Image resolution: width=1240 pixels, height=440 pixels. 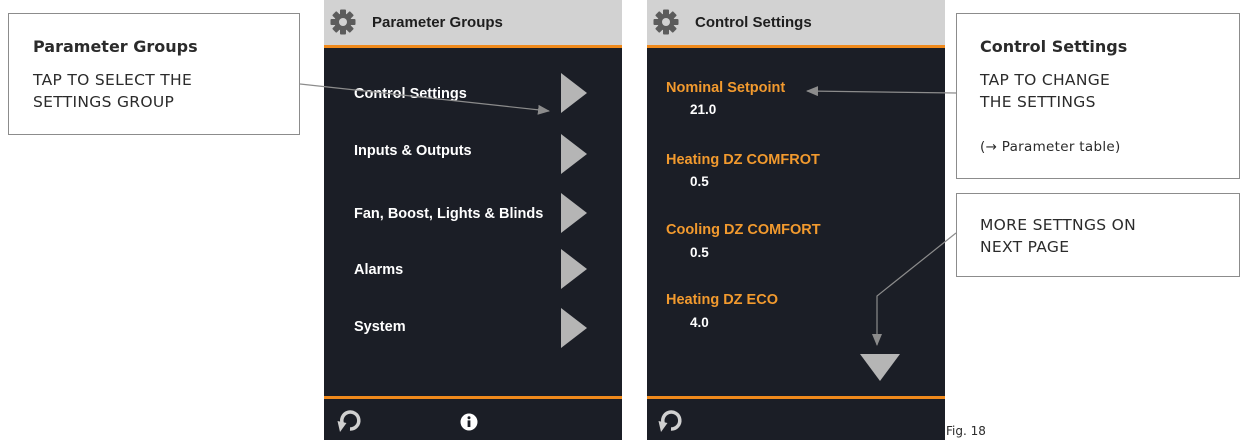 I want to click on screen-header: Control Settings, so click(x=796, y=24).